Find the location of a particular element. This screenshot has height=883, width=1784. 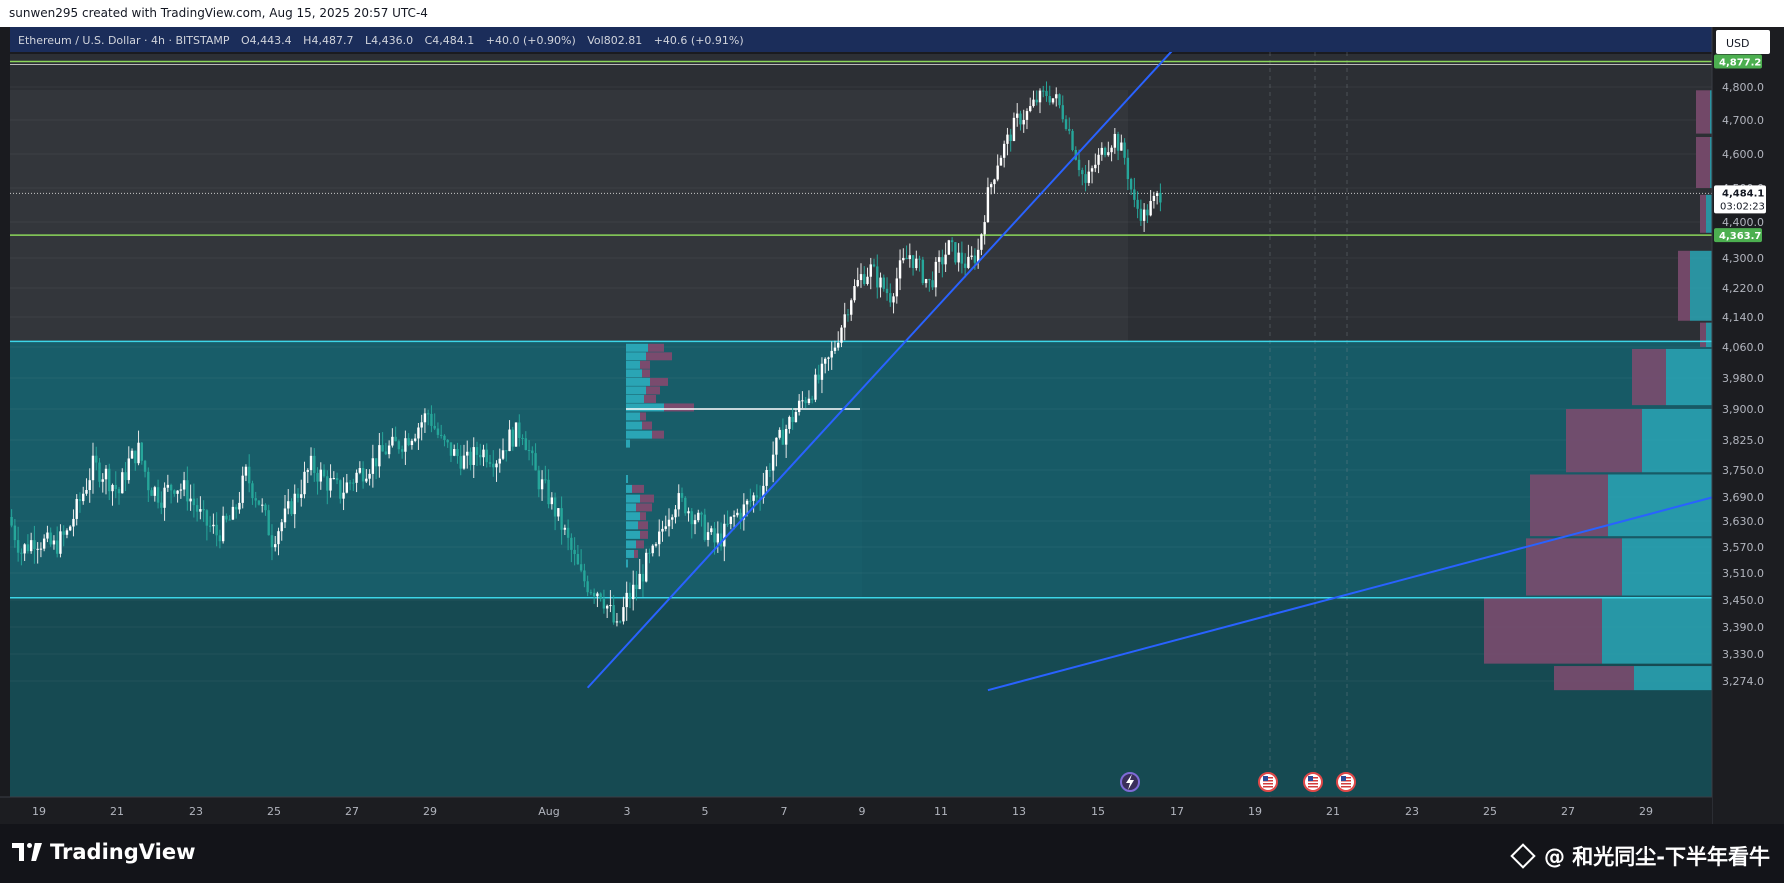

price-axis is located at coordinates (1748, 425).